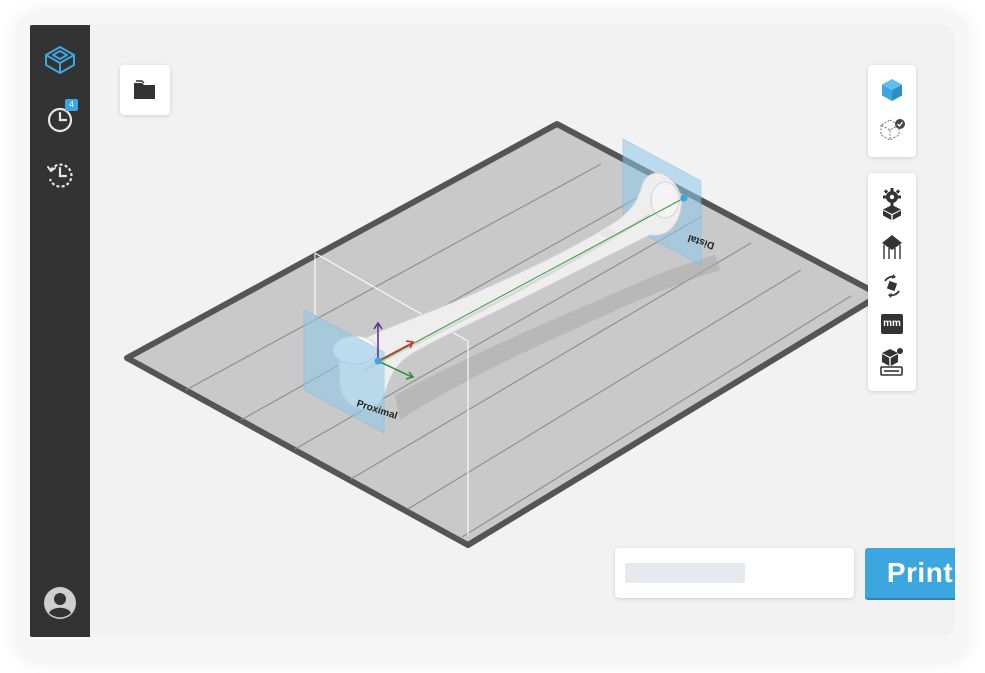  Describe the element at coordinates (892, 111) in the screenshot. I see `view-tools-panel` at that location.